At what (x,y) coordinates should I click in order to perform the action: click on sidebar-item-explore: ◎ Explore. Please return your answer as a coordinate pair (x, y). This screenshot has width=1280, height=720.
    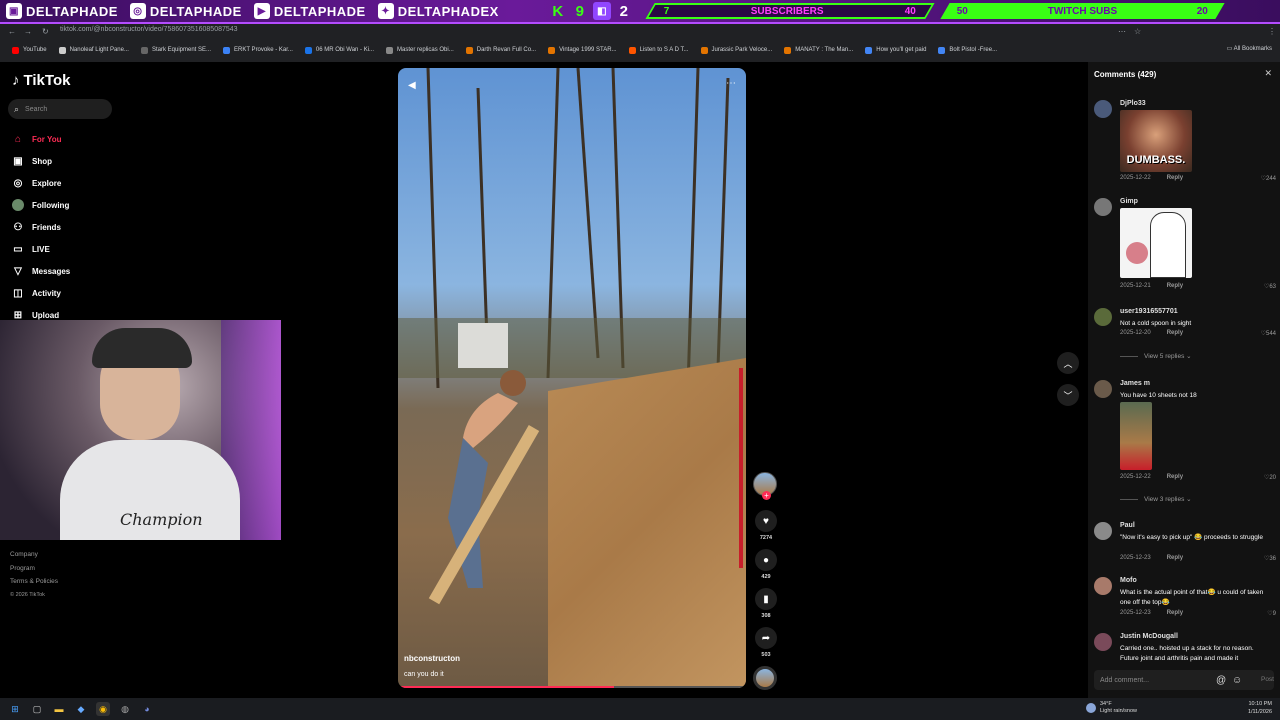
    Looking at the image, I should click on (41, 183).